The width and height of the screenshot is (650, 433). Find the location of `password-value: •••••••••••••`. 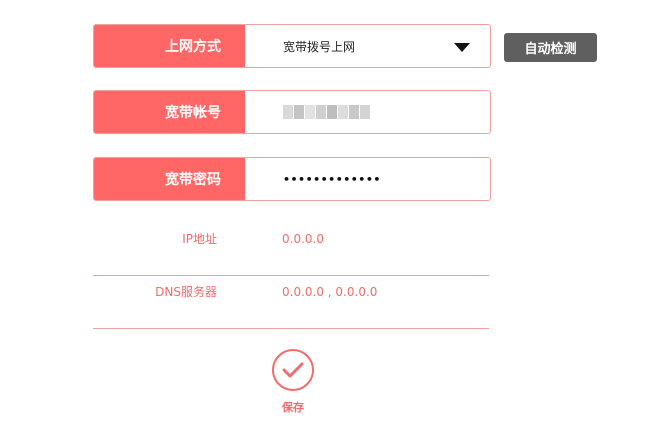

password-value: ••••••••••••• is located at coordinates (332, 179).